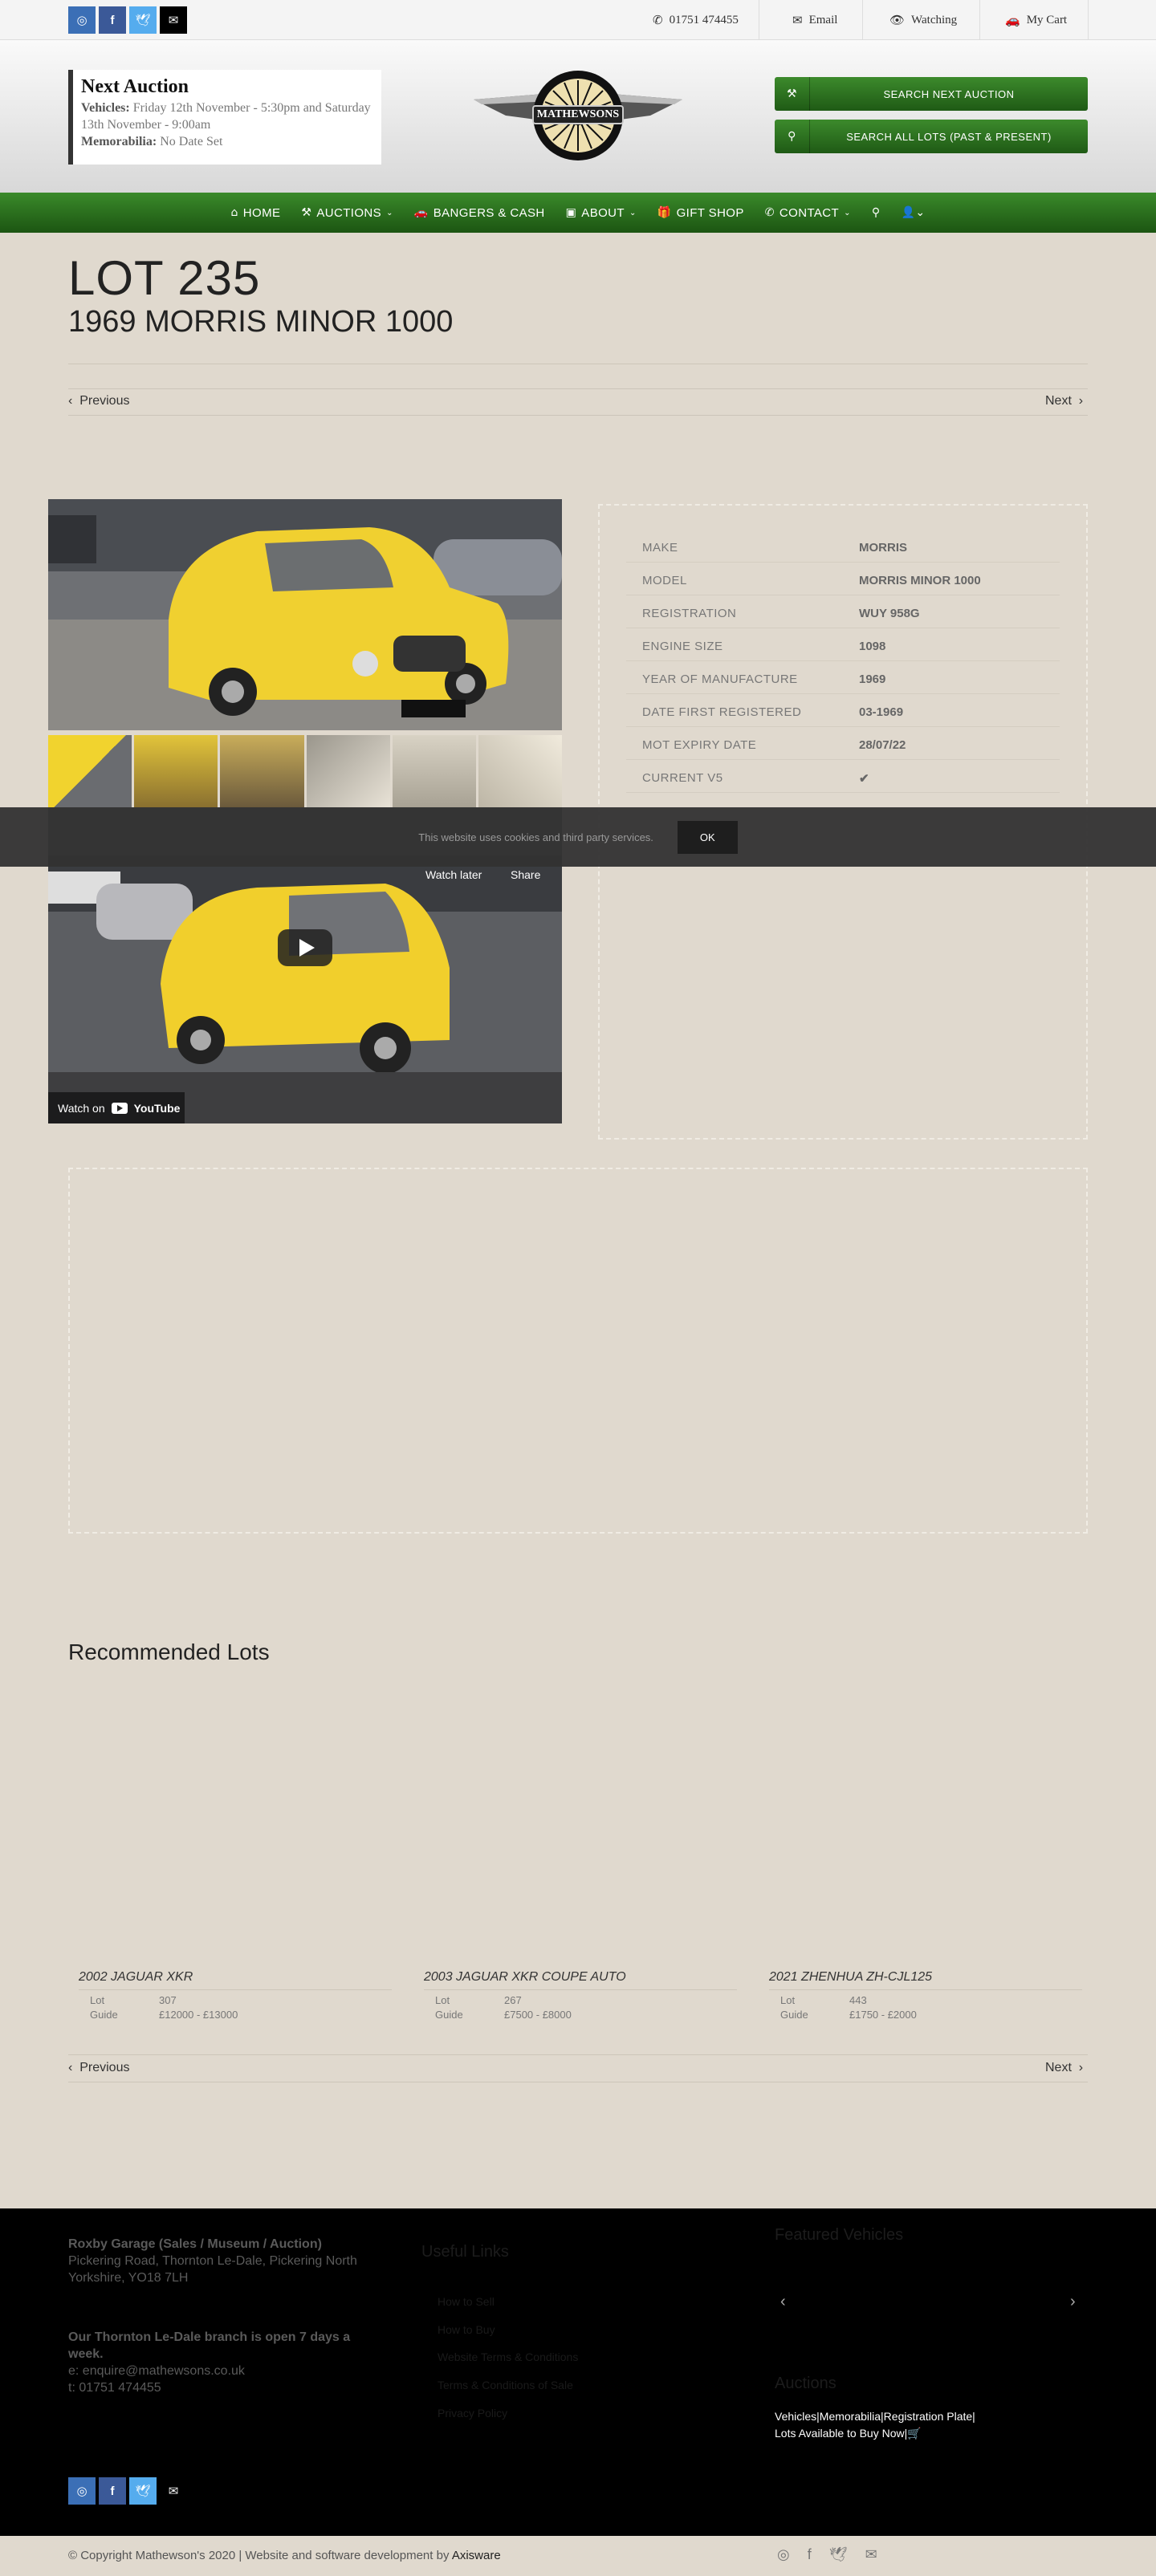 This screenshot has height=2576, width=1156. I want to click on email-link: ✉ Email, so click(814, 20).